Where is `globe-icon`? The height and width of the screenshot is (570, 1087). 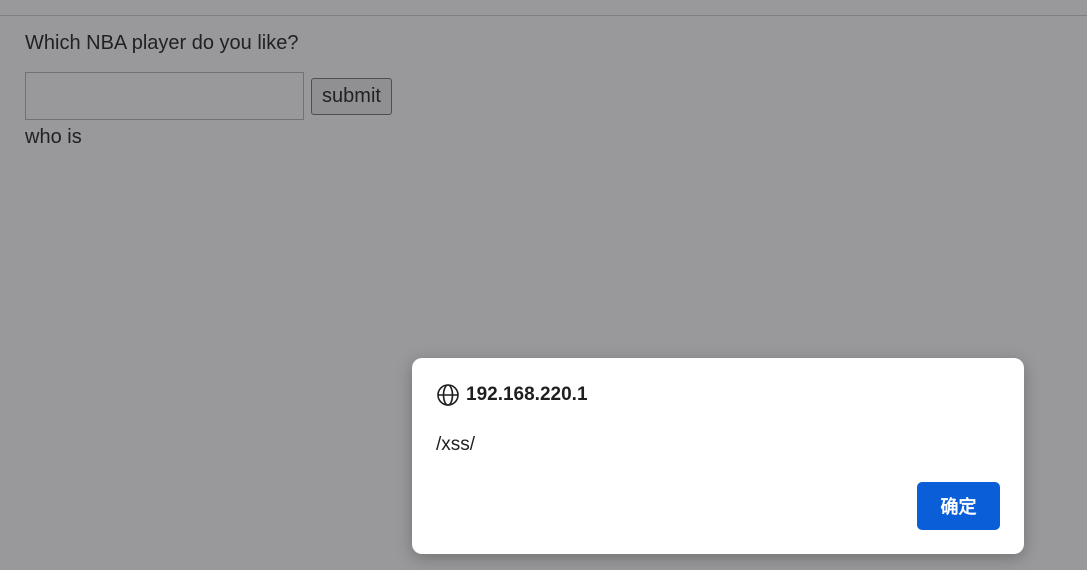
globe-icon is located at coordinates (448, 395).